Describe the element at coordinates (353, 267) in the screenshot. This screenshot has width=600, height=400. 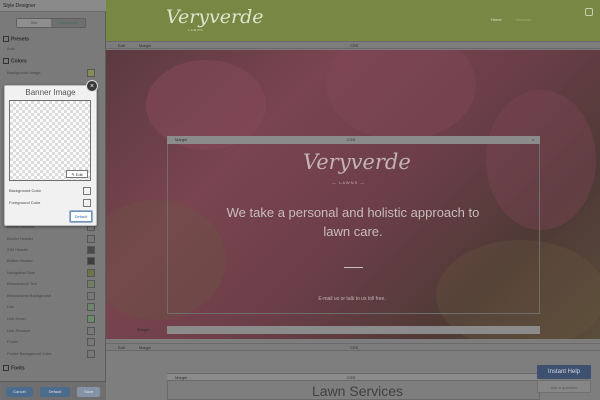
I see `divider` at that location.